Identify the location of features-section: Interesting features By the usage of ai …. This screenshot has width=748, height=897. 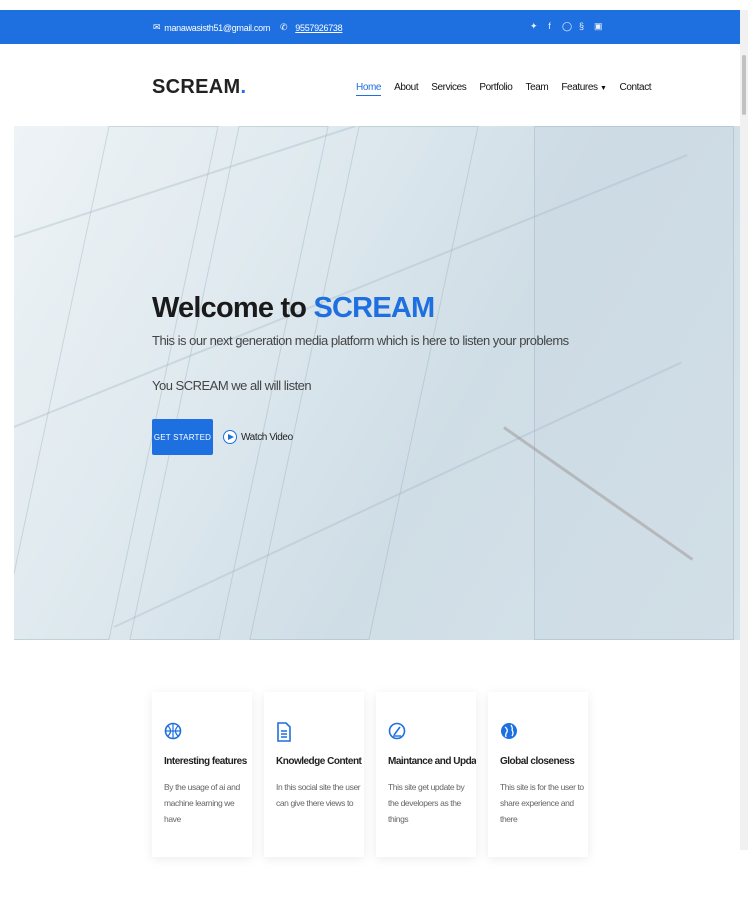
(370, 774).